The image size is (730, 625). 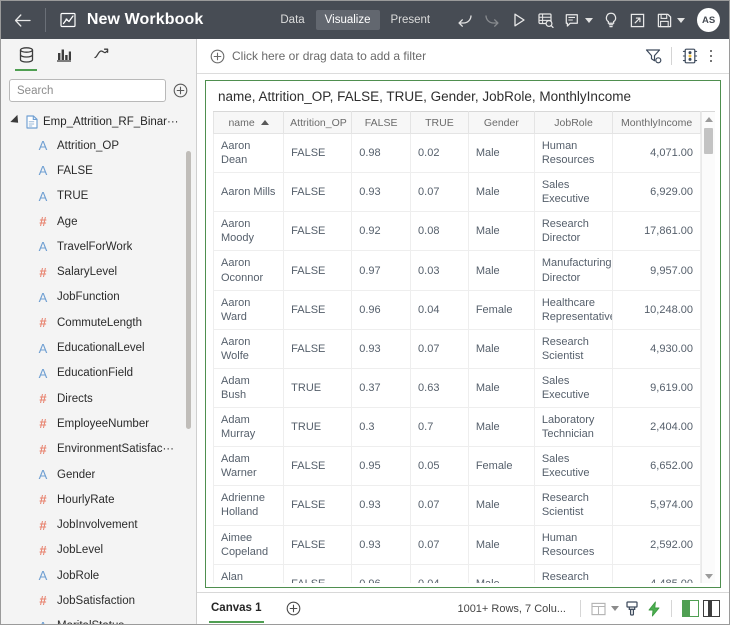 What do you see at coordinates (98, 373) in the screenshot?
I see `field-item: A EducationField` at bounding box center [98, 373].